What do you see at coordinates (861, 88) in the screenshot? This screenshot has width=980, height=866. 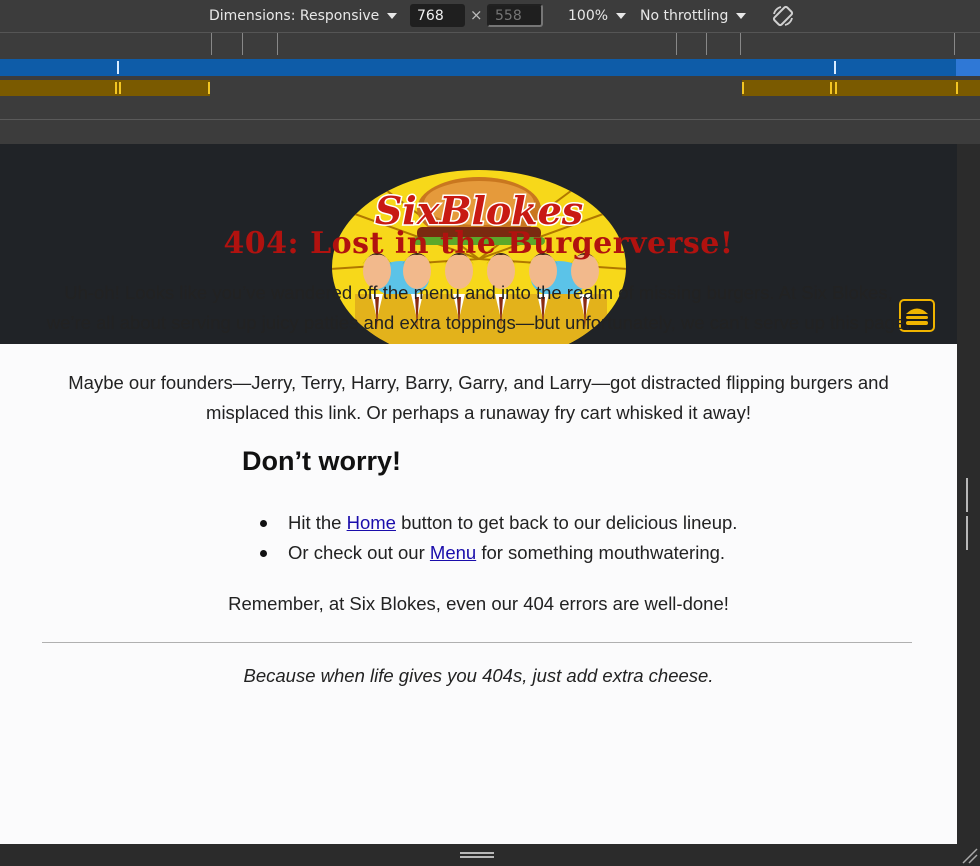 I see `media-query-bar-min-max-right` at bounding box center [861, 88].